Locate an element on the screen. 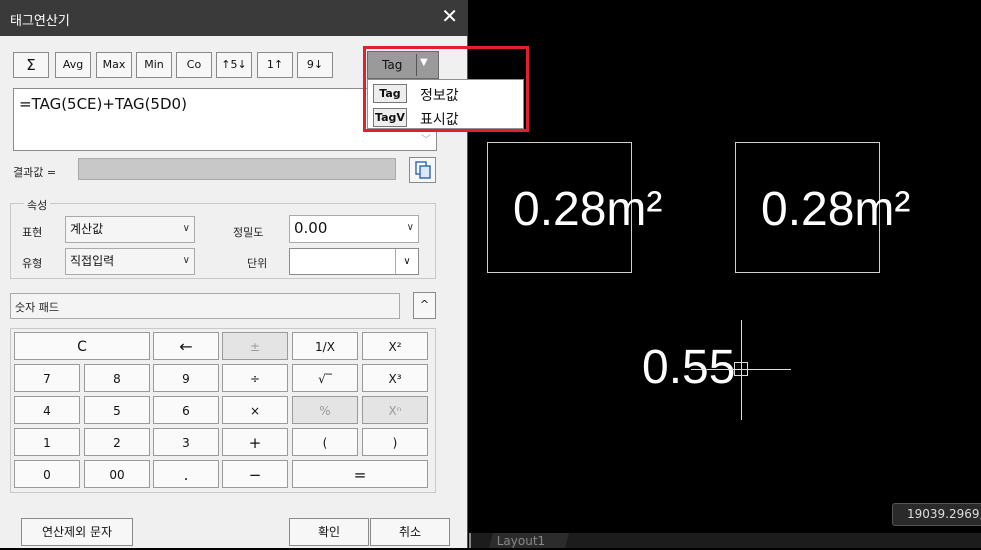 The height and width of the screenshot is (550, 981). co-button: Co is located at coordinates (194, 65).